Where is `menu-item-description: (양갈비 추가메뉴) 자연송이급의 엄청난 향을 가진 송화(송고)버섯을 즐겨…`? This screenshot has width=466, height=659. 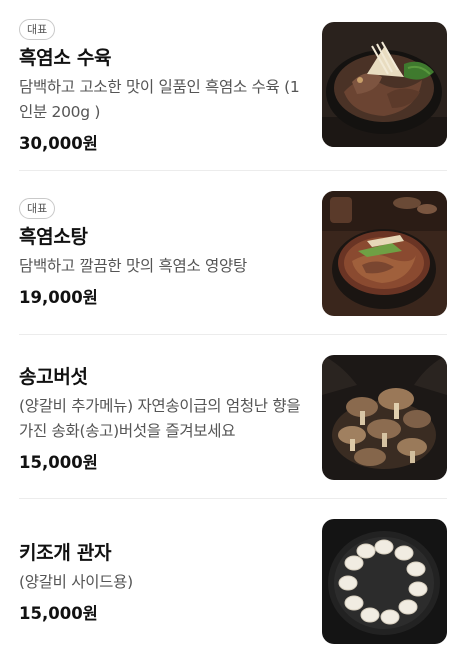 menu-item-description: (양갈비 추가메뉴) 자연송이급의 엄청난 향을 가진 송화(송고)버섯을 즐겨… is located at coordinates (160, 418).